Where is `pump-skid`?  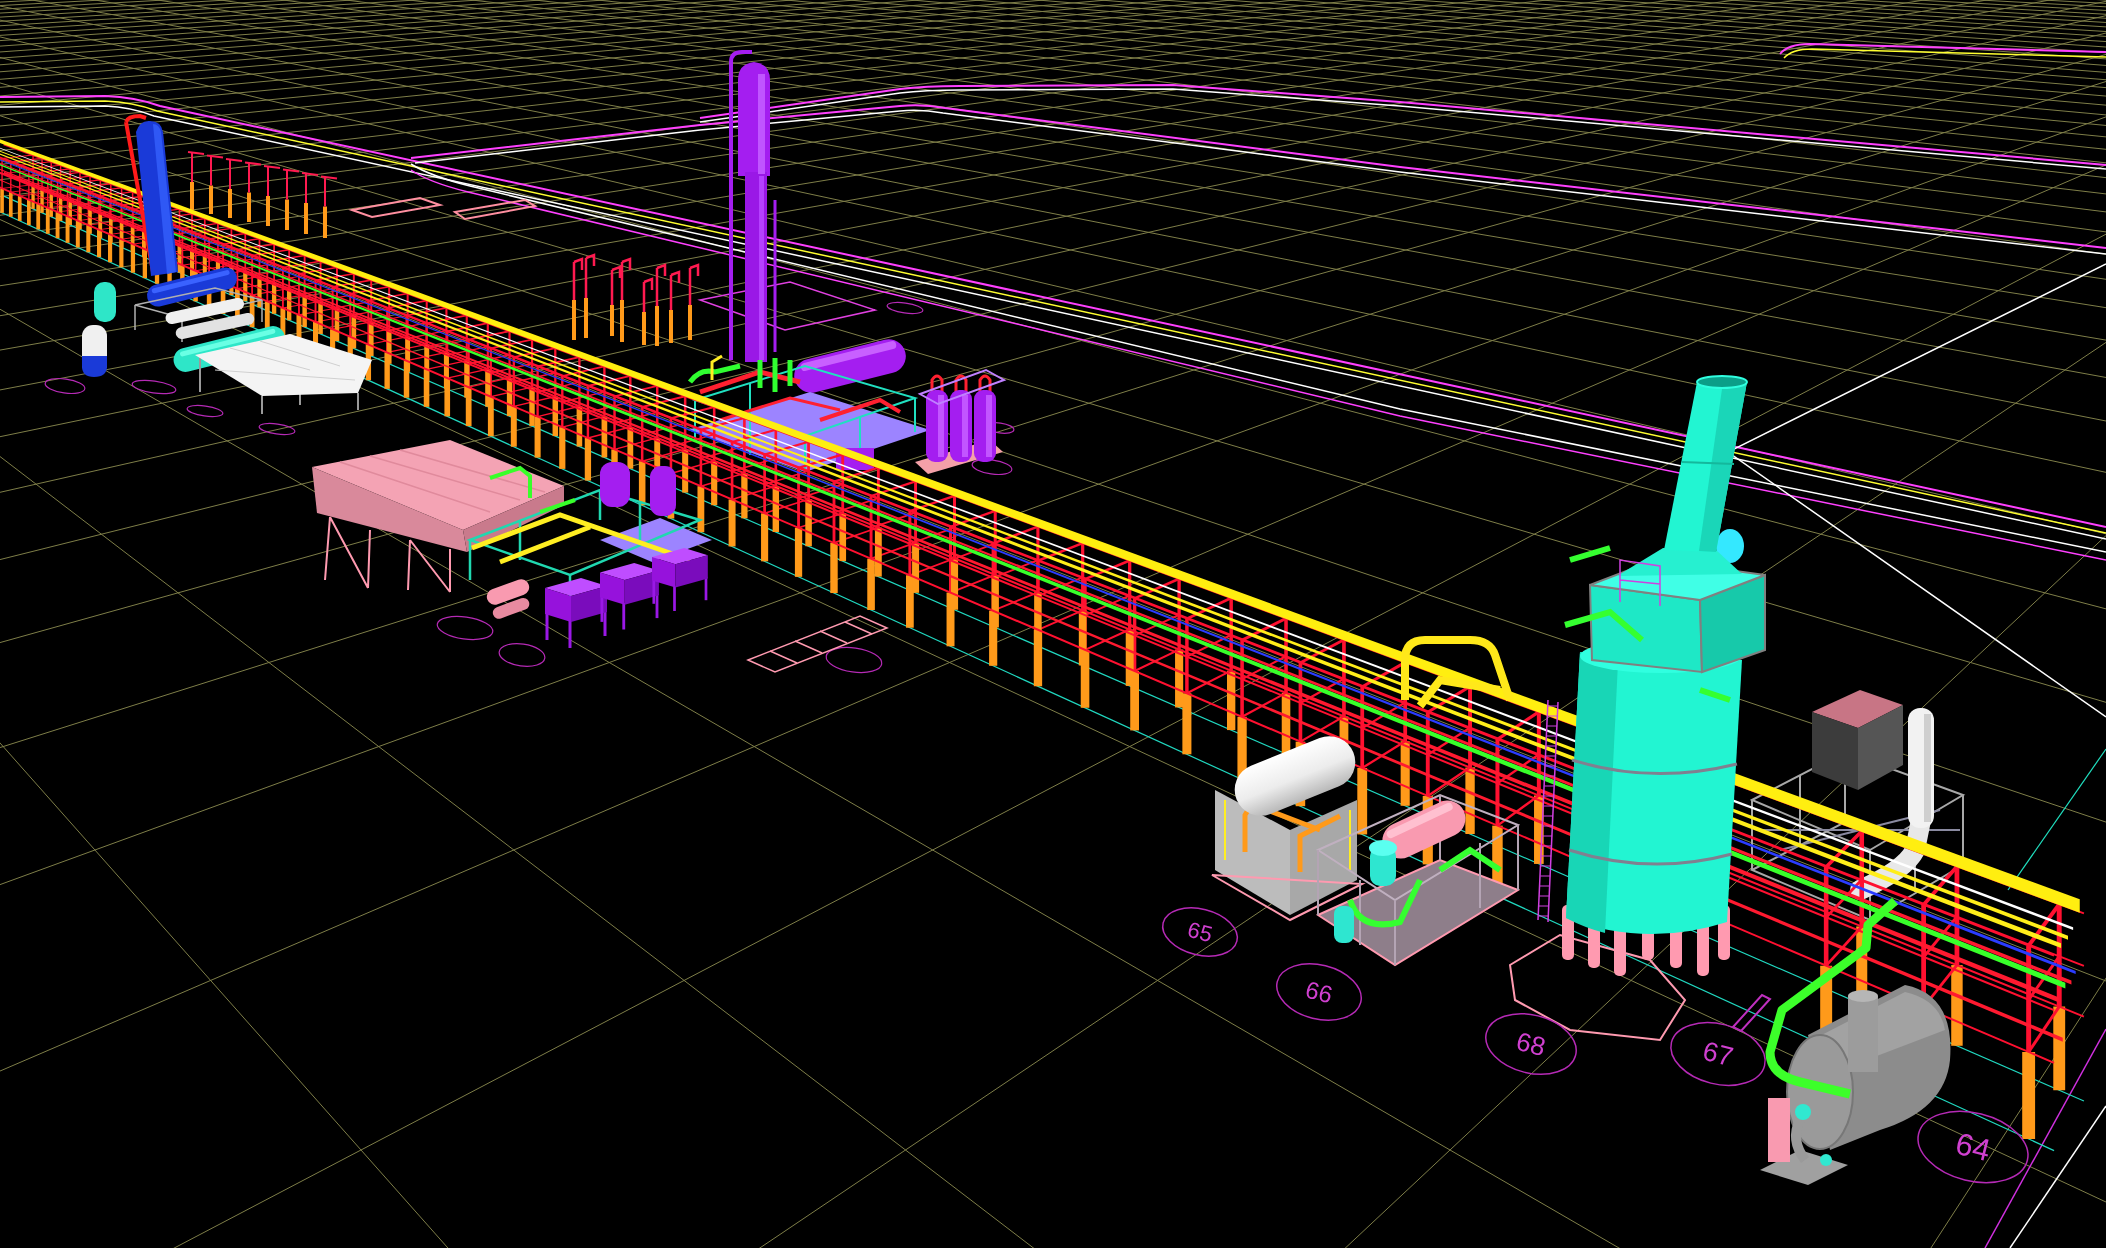
pump-skid is located at coordinates (508, 598).